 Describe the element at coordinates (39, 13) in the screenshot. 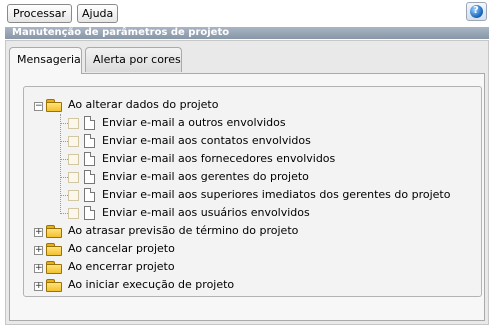

I see `processar-button: Processar` at that location.